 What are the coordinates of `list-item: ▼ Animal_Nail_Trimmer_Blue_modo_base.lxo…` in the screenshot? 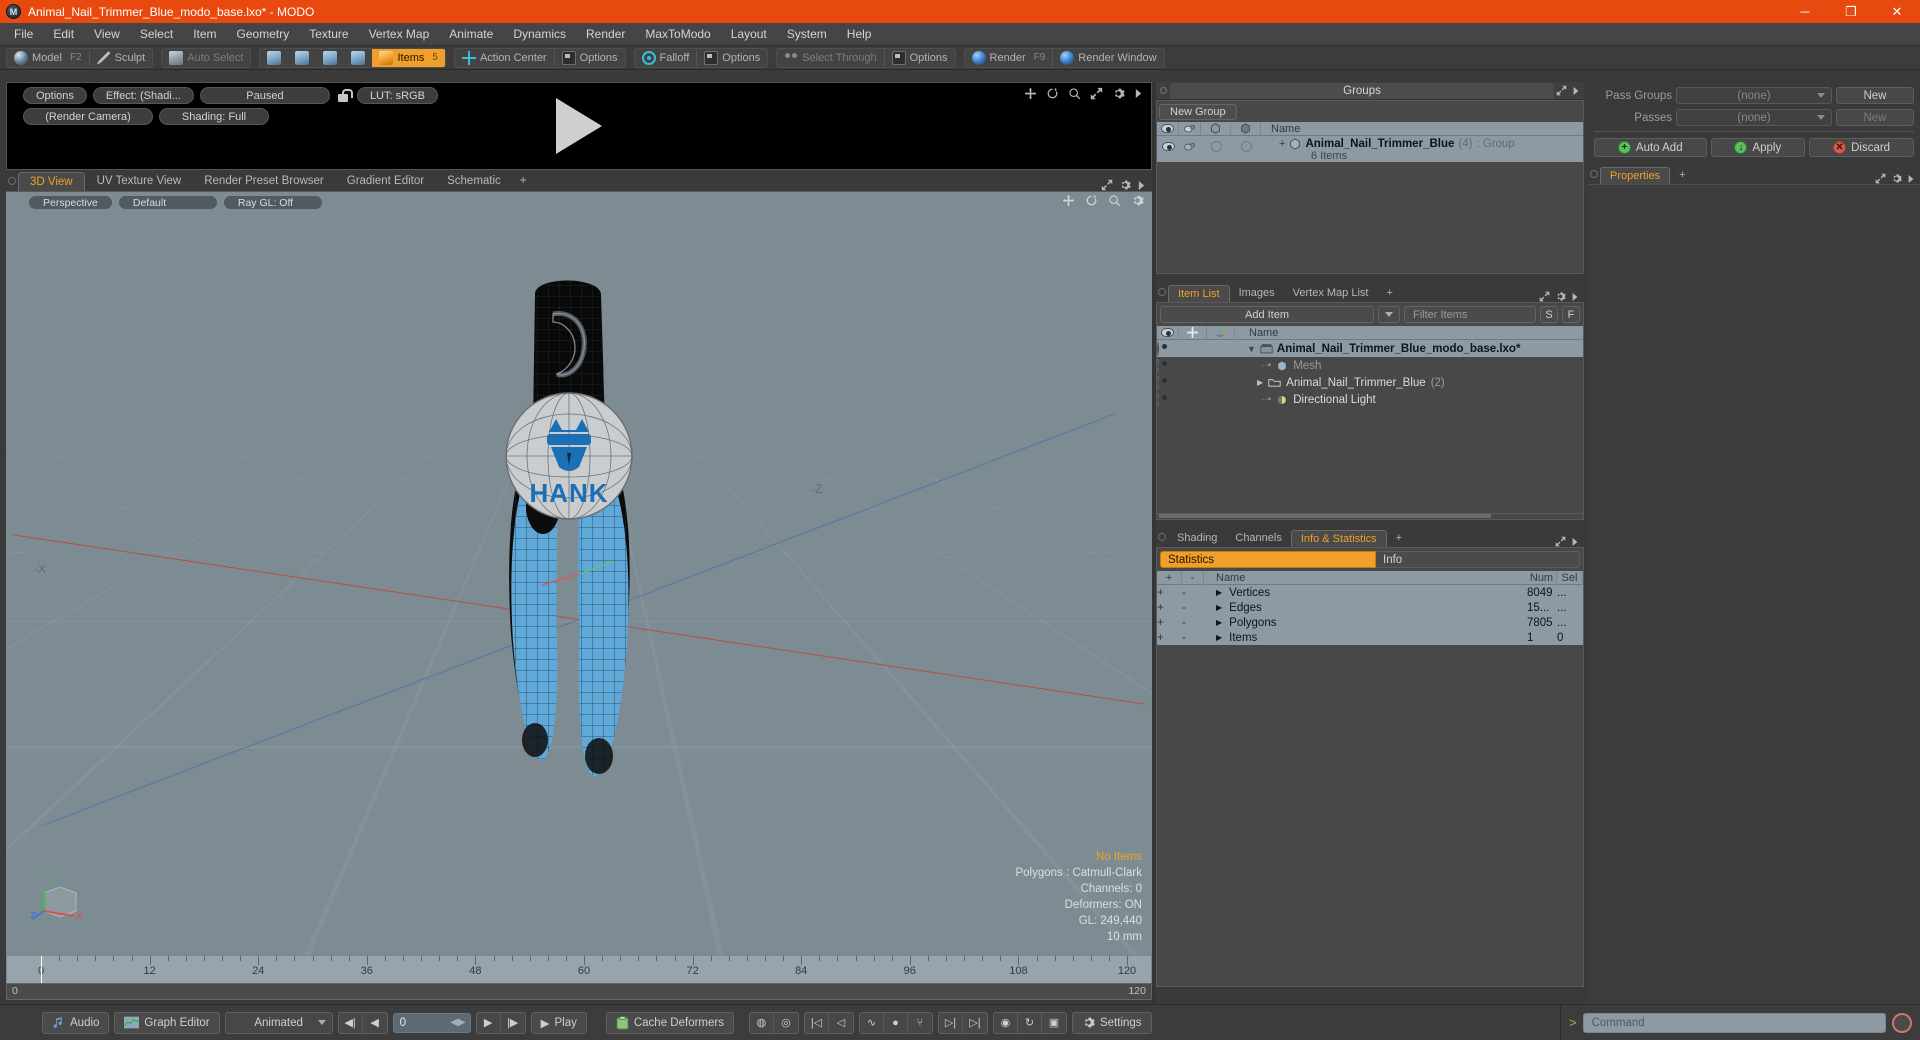 It's located at (1370, 348).